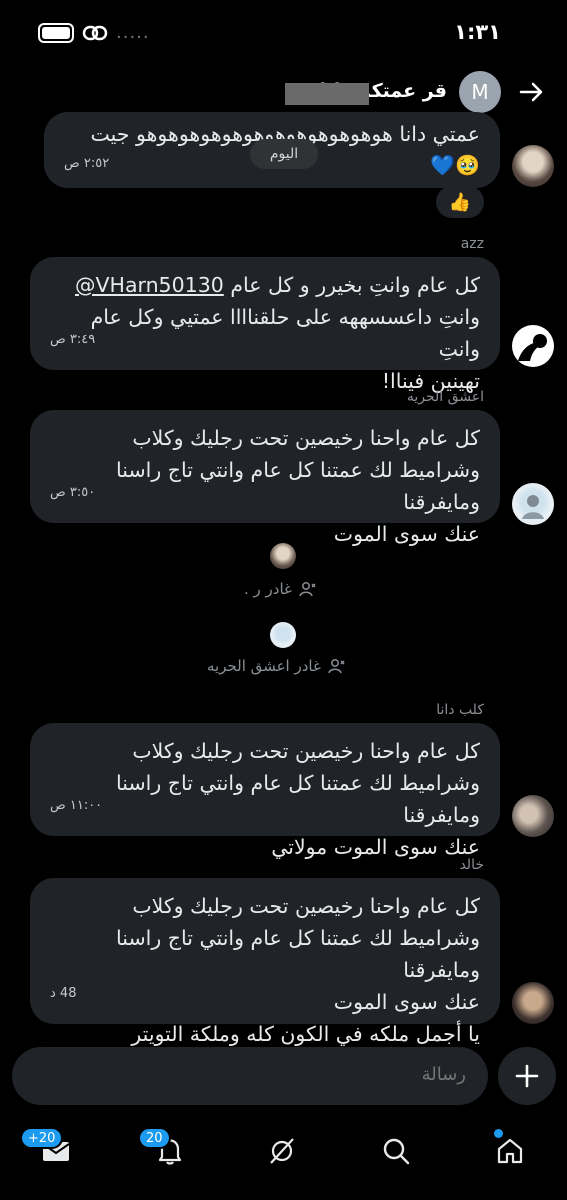  I want to click on message-time: ٣:٥٠ ص, so click(73, 492).